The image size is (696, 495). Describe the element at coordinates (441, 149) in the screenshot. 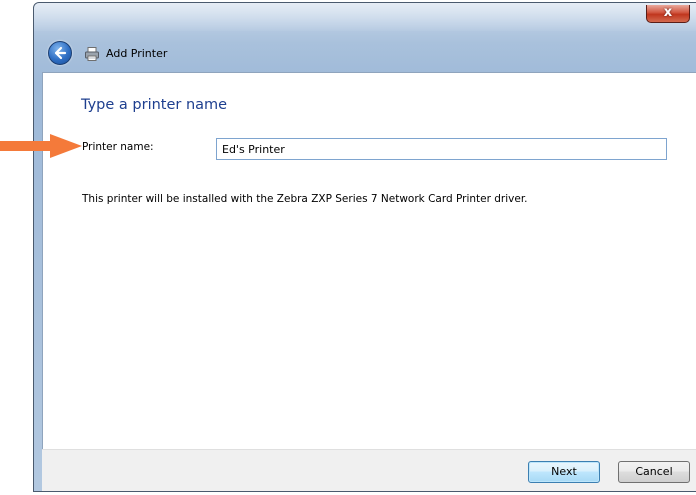

I see `printer-name-input` at that location.